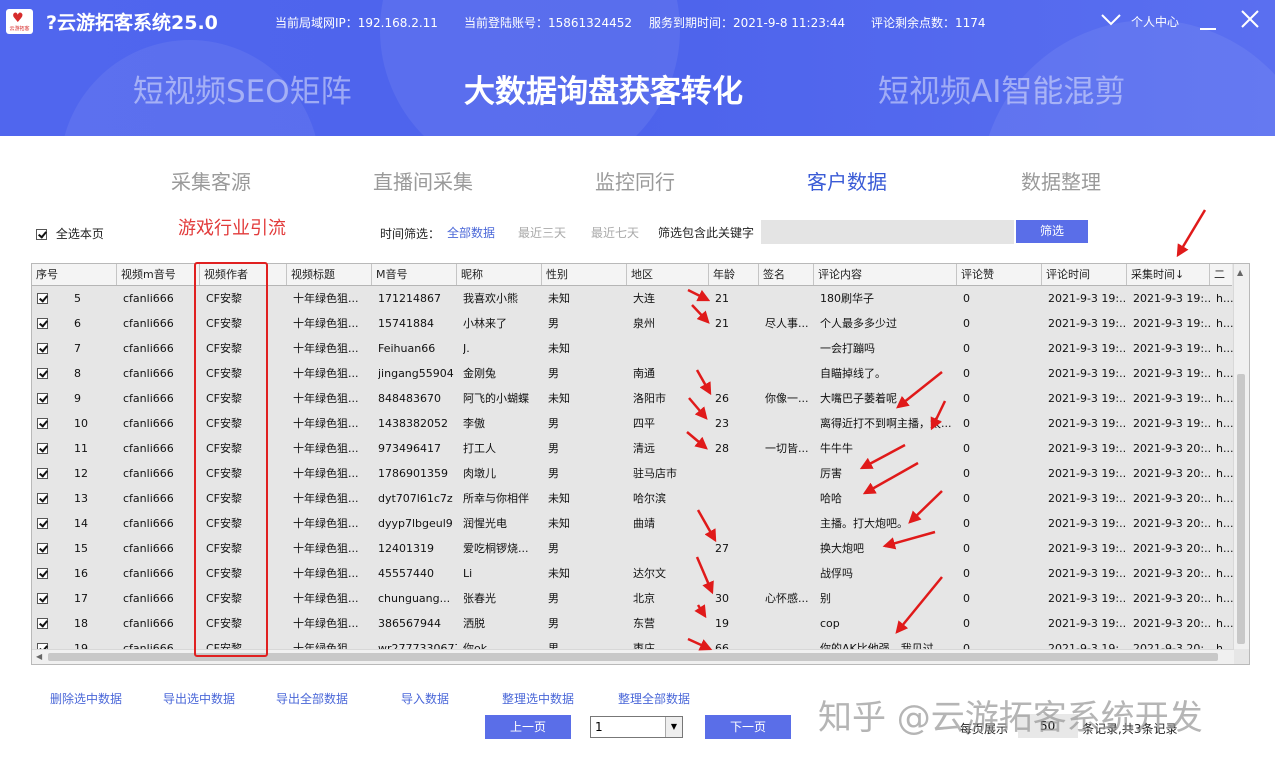  I want to click on page-select-value: 1, so click(599, 727).